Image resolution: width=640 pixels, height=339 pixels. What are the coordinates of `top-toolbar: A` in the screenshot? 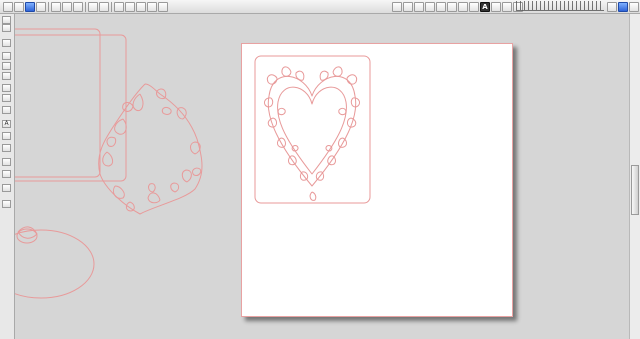 It's located at (320, 7).